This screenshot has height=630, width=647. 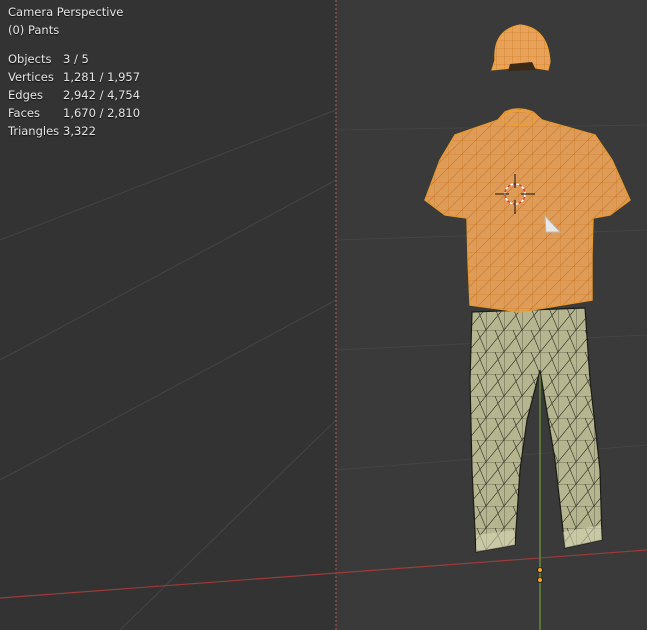 I want to click on stat-label: Faces, so click(x=24, y=113).